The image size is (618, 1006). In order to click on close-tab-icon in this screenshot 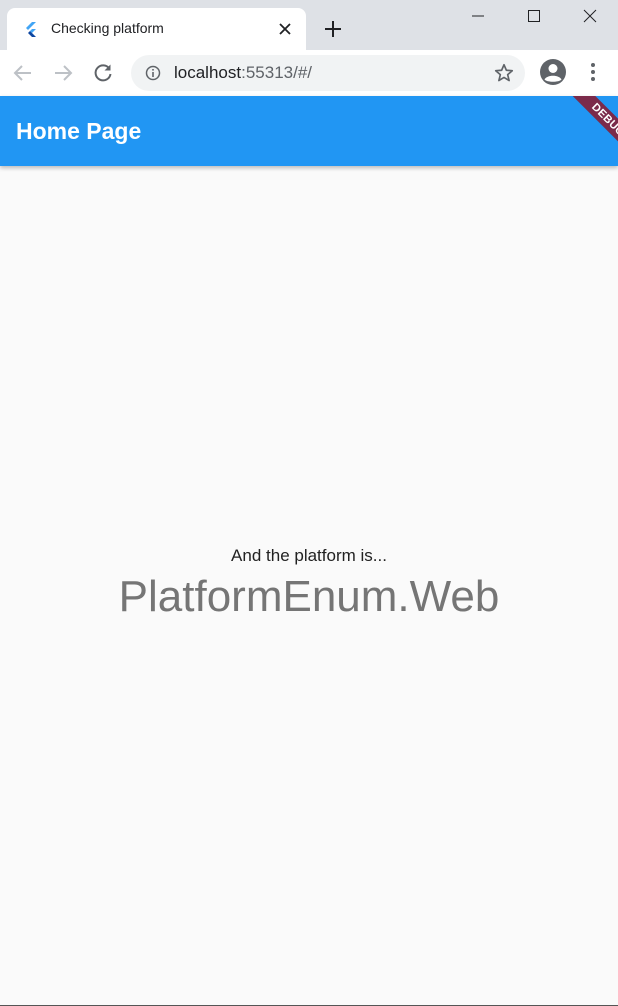, I will do `click(285, 29)`.